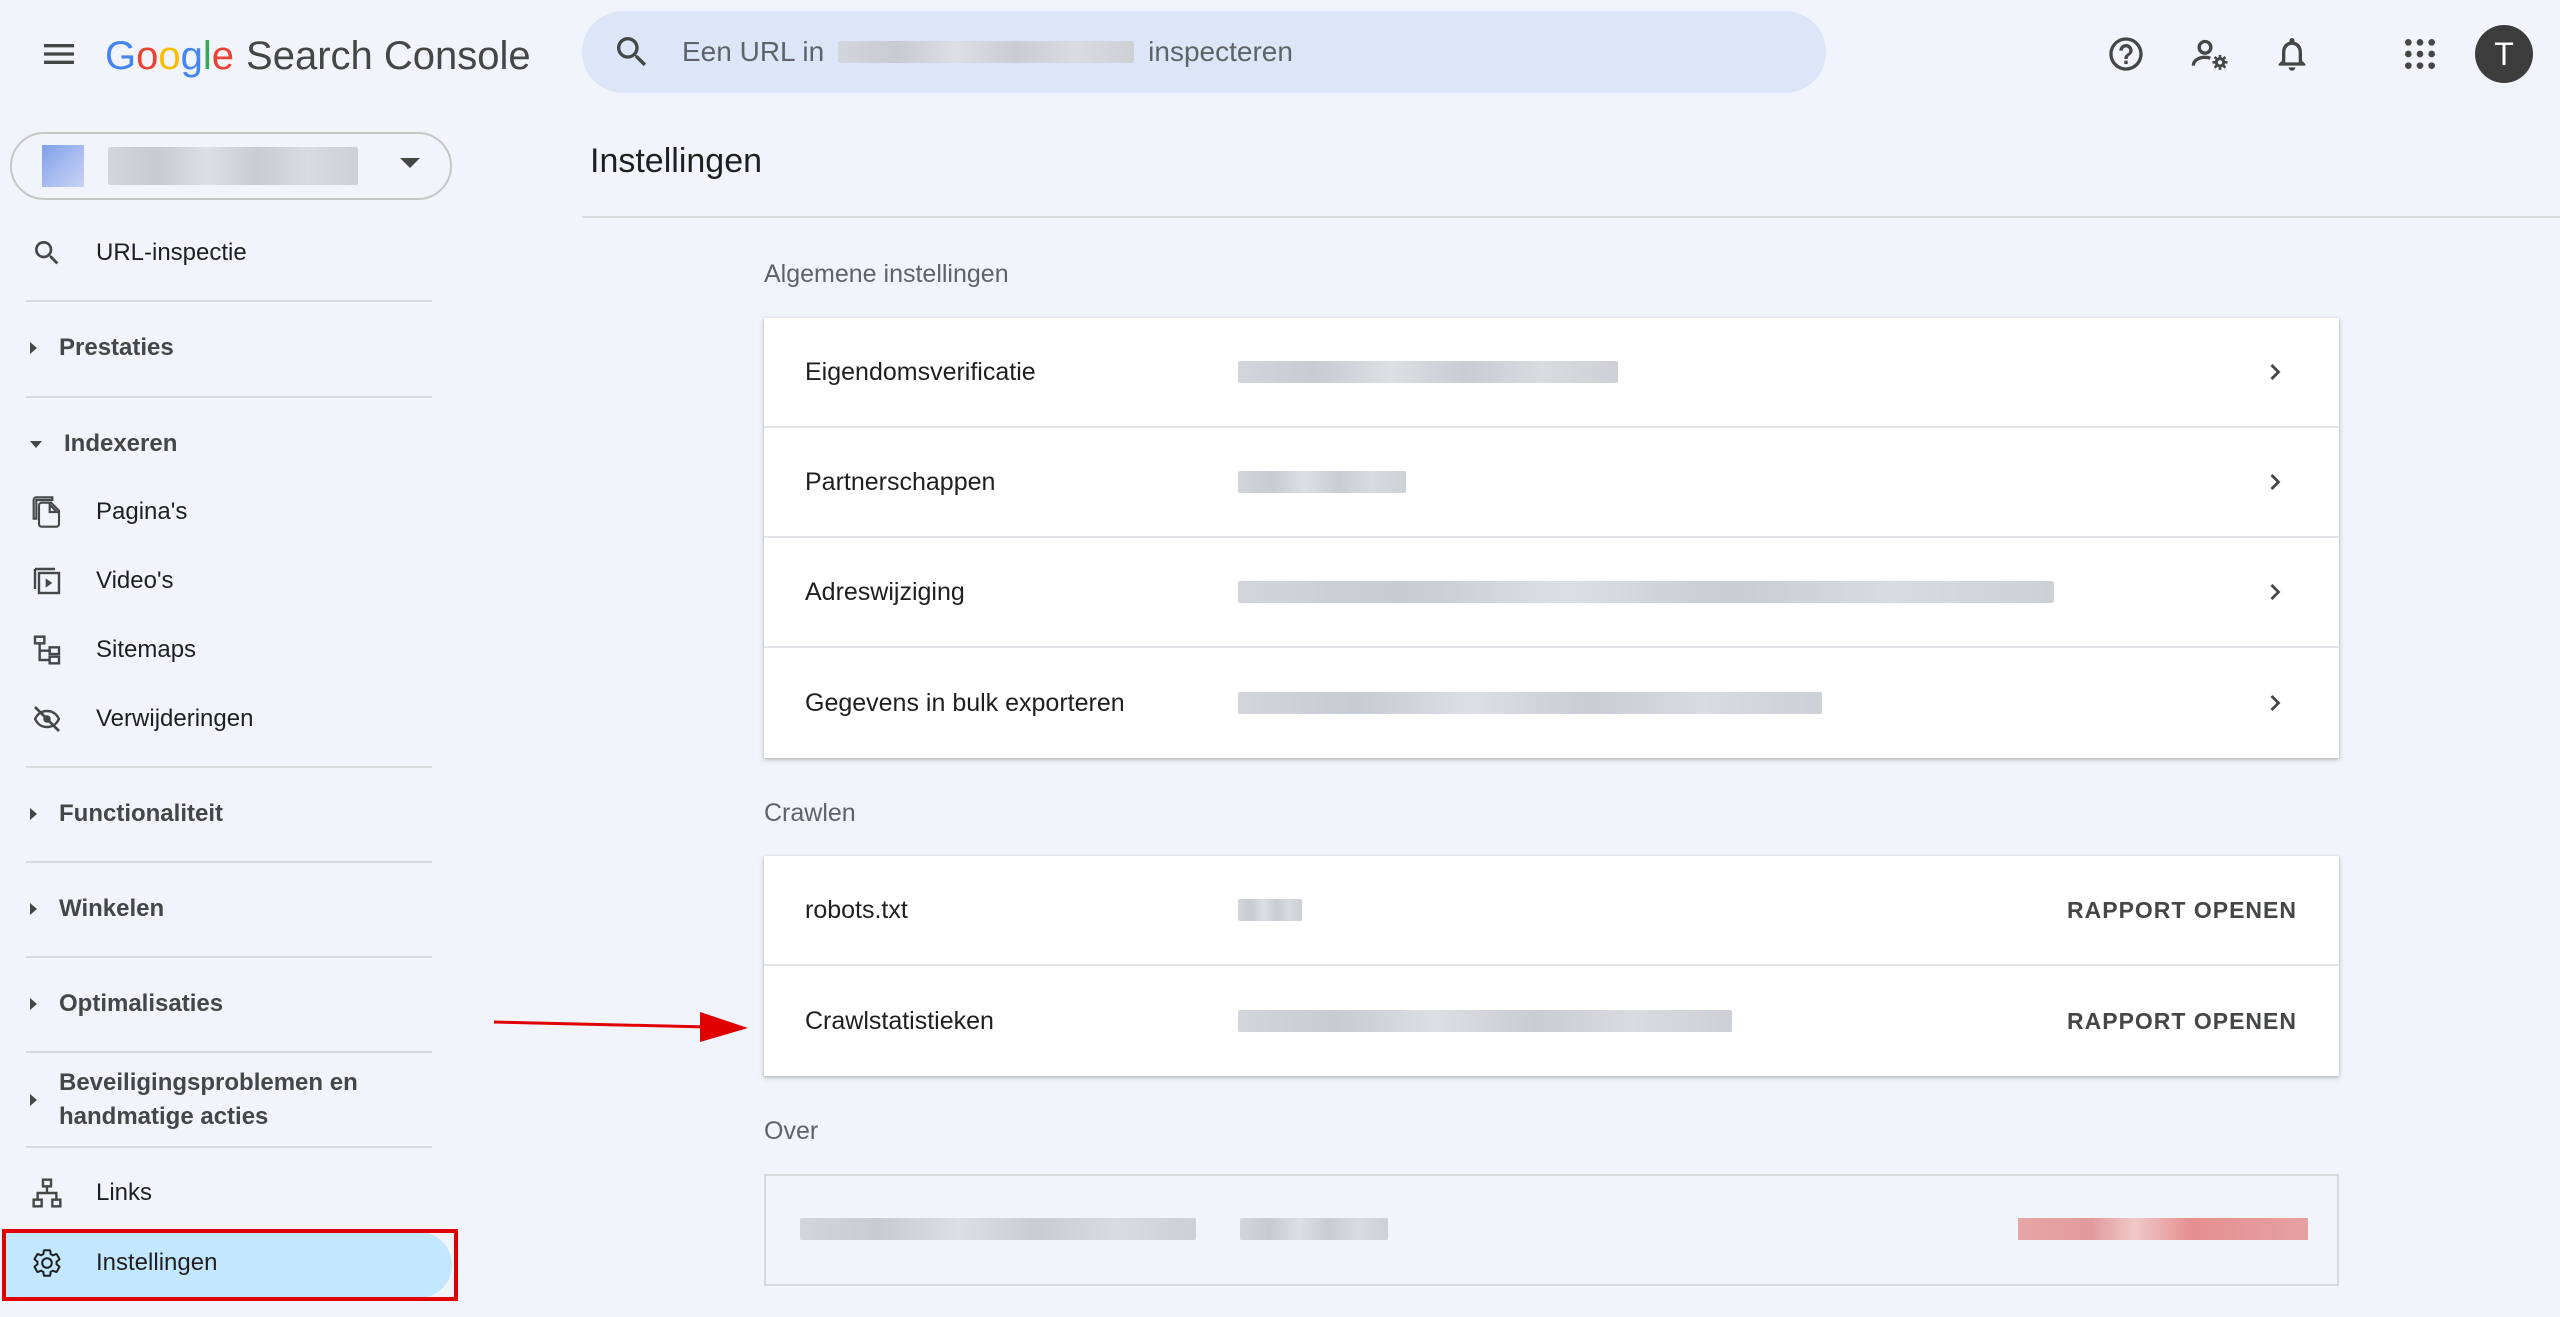 This screenshot has height=1317, width=2560. Describe the element at coordinates (1551, 483) in the screenshot. I see `settings-row-associations: Partnerschappen` at that location.